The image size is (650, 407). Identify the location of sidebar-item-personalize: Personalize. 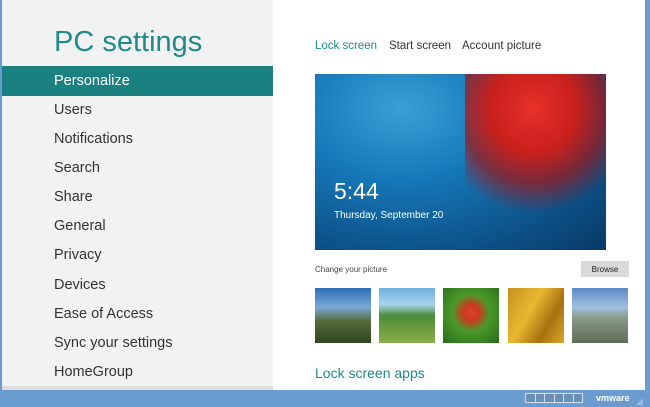
(137, 81).